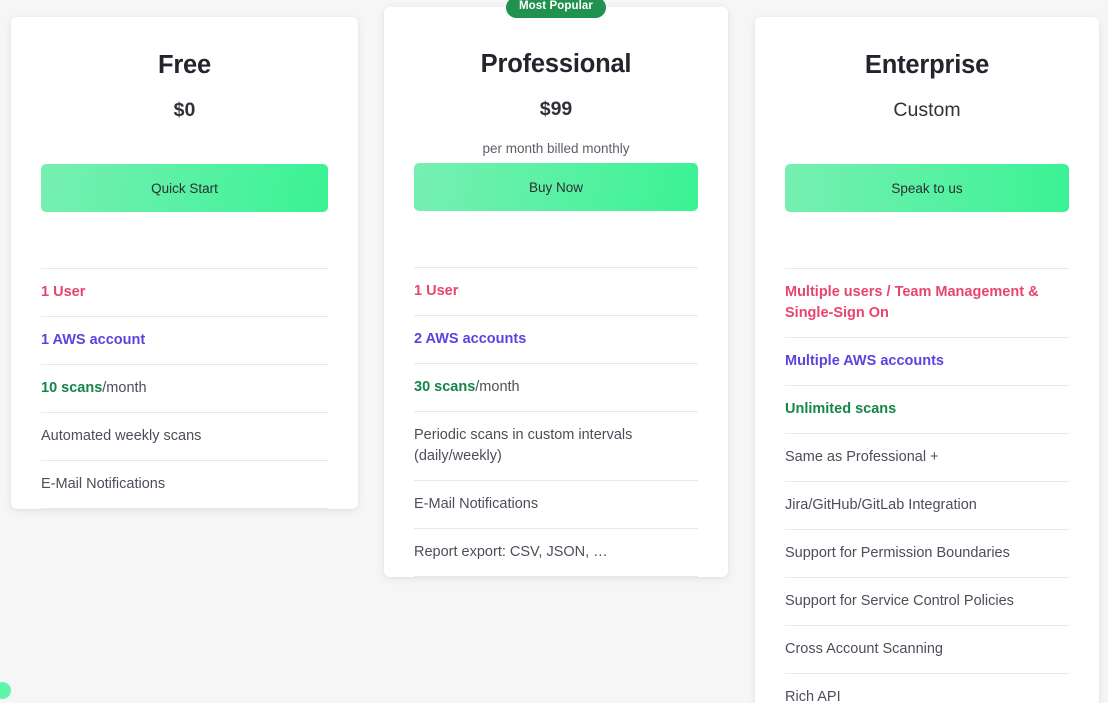 This screenshot has width=1108, height=703. I want to click on feature-item: Same as Professional +, so click(927, 457).